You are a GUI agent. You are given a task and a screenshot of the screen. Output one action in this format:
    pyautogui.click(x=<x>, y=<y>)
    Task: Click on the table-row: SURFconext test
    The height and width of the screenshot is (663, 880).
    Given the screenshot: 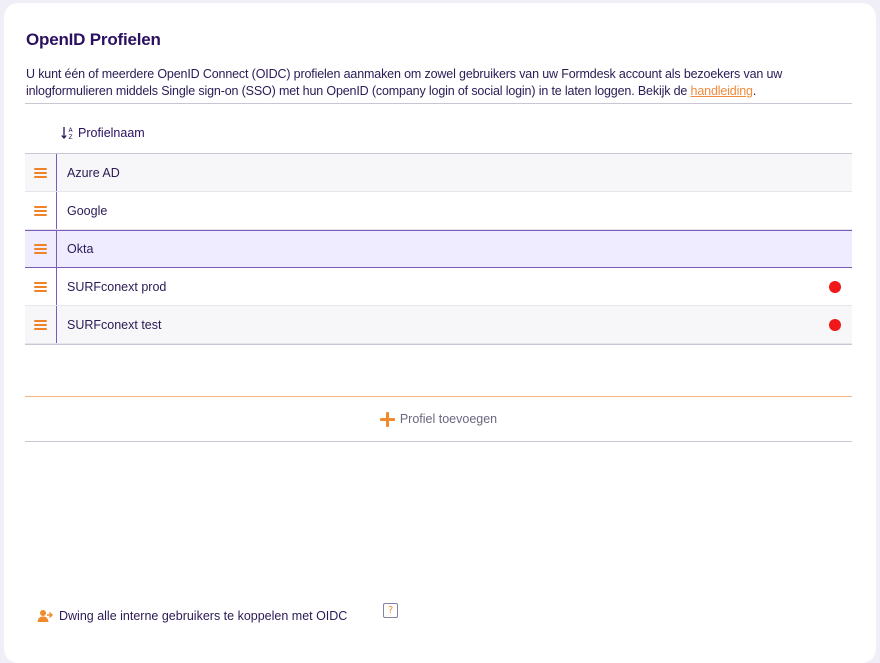 What is the action you would take?
    pyautogui.click(x=438, y=325)
    